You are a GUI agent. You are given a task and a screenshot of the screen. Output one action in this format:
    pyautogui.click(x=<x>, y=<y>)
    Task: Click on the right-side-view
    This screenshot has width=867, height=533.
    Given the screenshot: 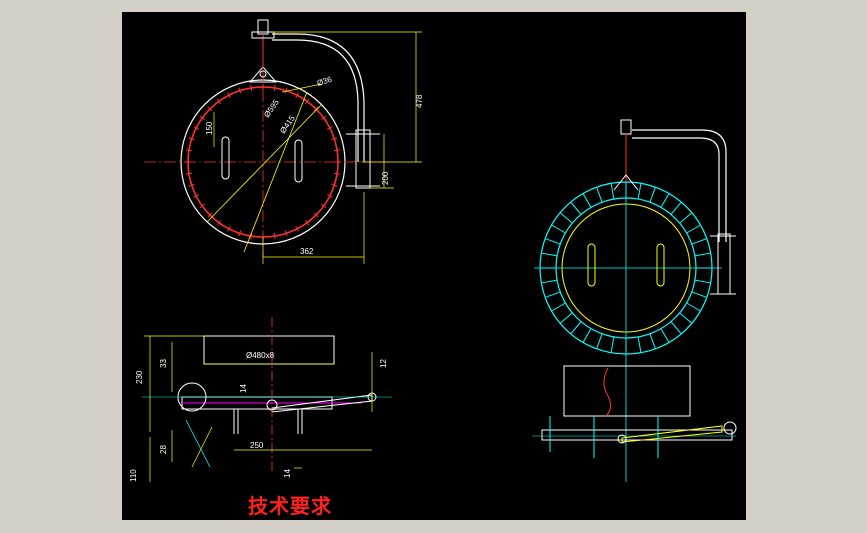 What is the action you would take?
    pyautogui.click(x=634, y=411)
    